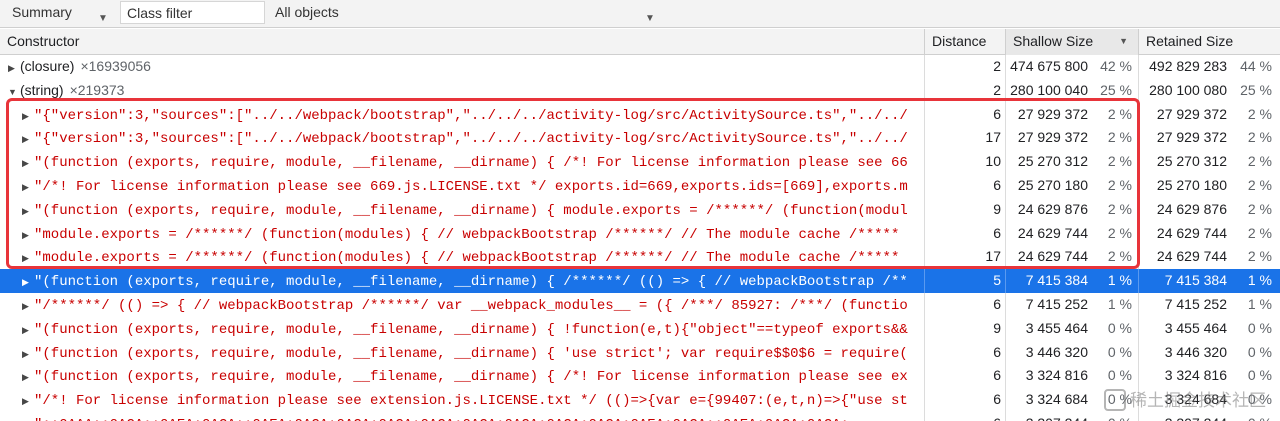 The height and width of the screenshot is (421, 1280). Describe the element at coordinates (462, 42) in the screenshot. I see `column-header-constructor: Constructor` at that location.